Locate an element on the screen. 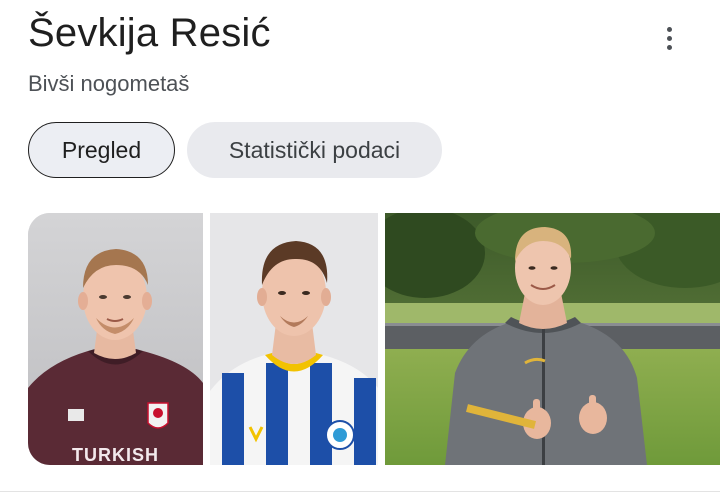 Image resolution: width=720 pixels, height=494 pixels. player-photo-1: TURKISH is located at coordinates (115, 339).